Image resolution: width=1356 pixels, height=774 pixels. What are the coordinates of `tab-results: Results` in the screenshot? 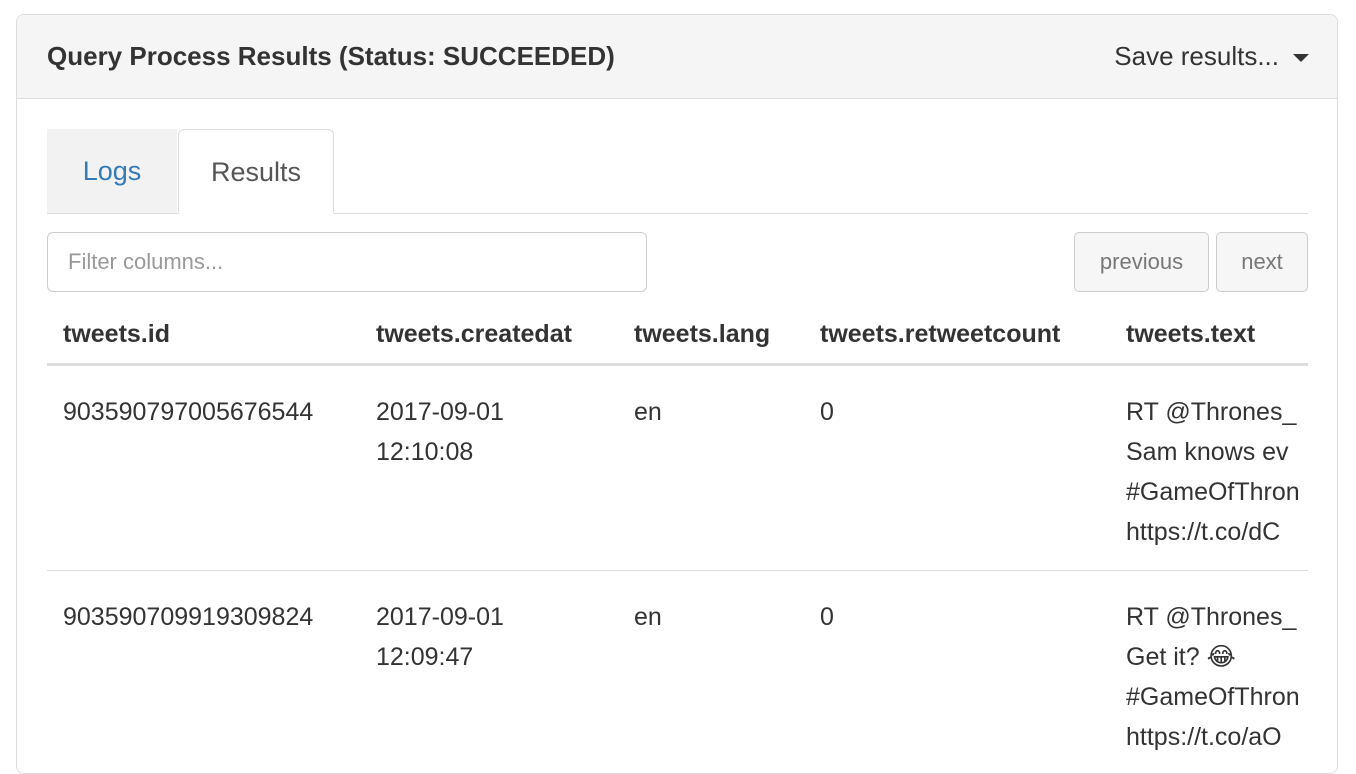 It's located at (256, 171).